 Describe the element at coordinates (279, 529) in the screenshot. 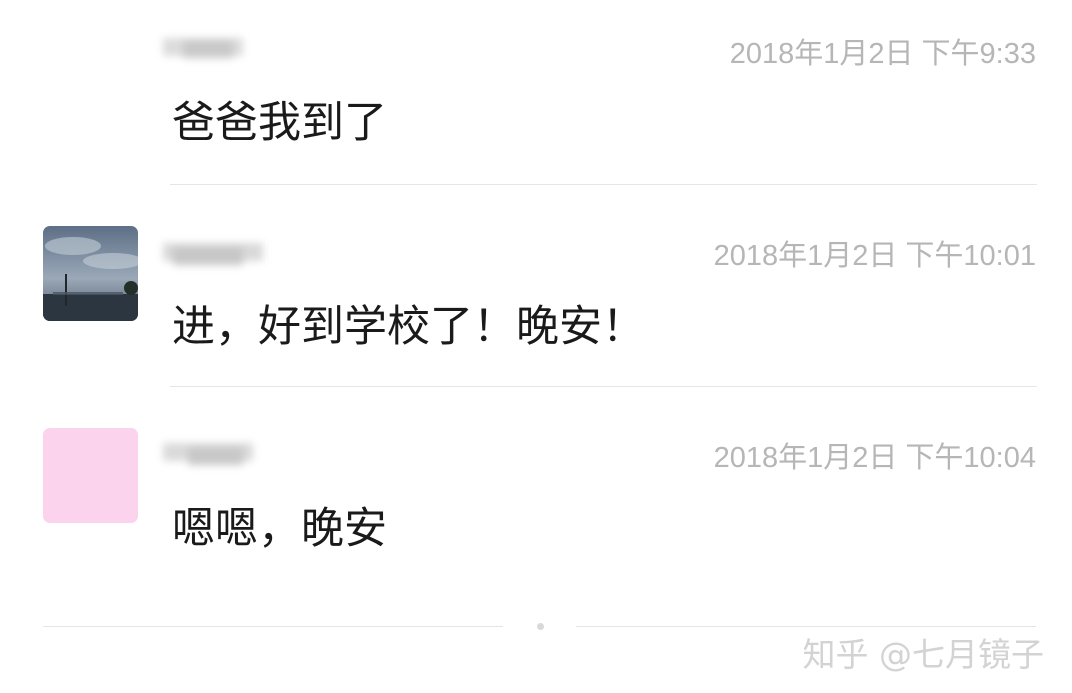

I see `message-text: 嗯嗯，晚安` at that location.